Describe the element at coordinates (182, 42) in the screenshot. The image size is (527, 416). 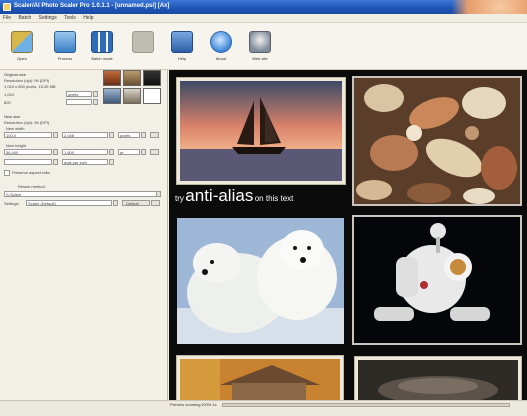
I see `help-icon` at that location.